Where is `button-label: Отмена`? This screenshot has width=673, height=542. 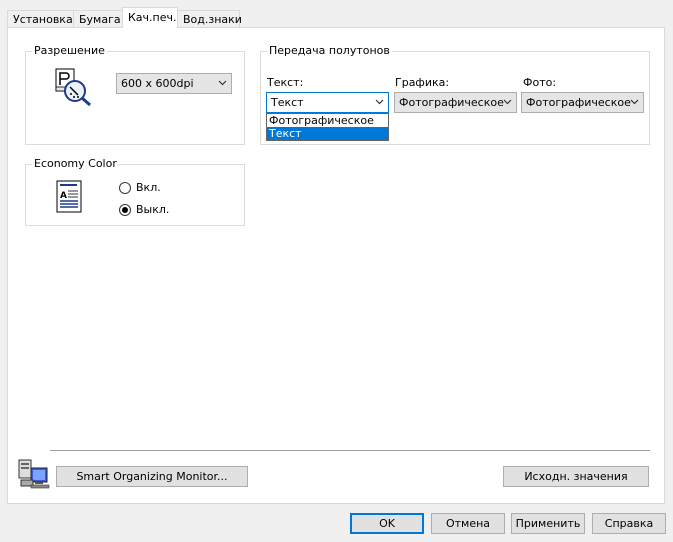 button-label: Отмена is located at coordinates (468, 523).